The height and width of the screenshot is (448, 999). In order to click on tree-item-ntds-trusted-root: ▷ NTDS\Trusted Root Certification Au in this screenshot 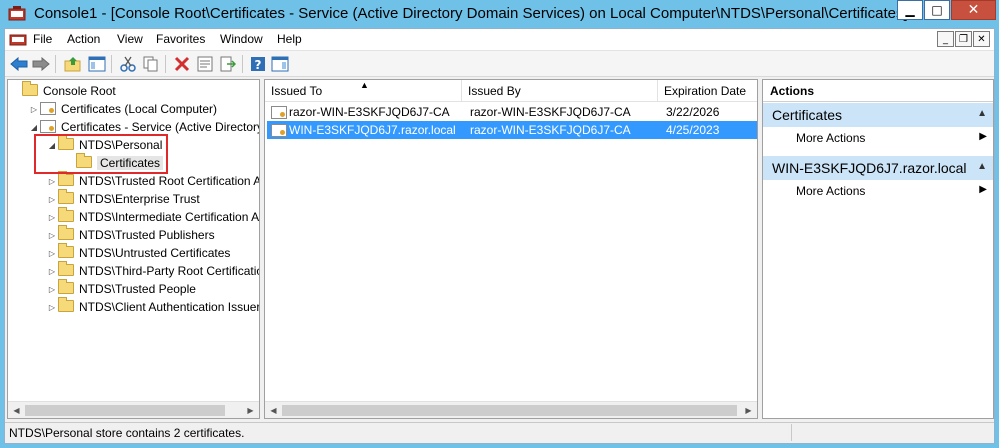, I will do `click(153, 180)`.